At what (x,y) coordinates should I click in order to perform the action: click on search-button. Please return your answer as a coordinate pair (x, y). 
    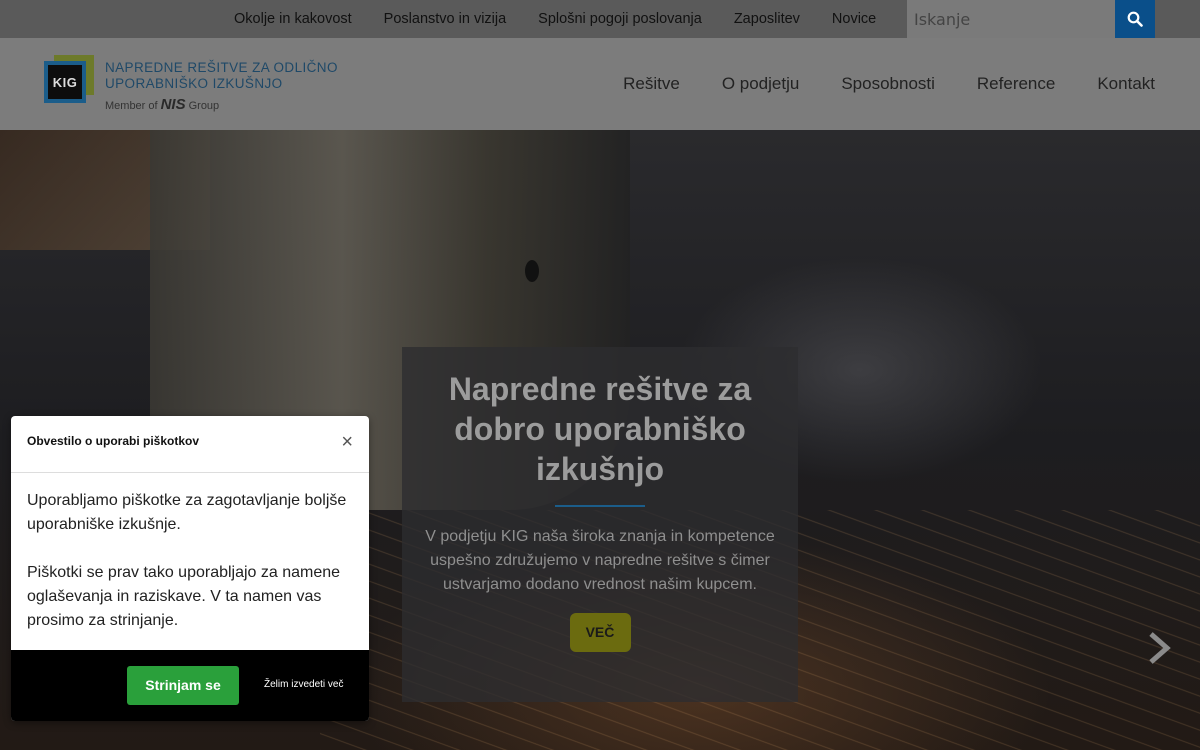
    Looking at the image, I should click on (1135, 19).